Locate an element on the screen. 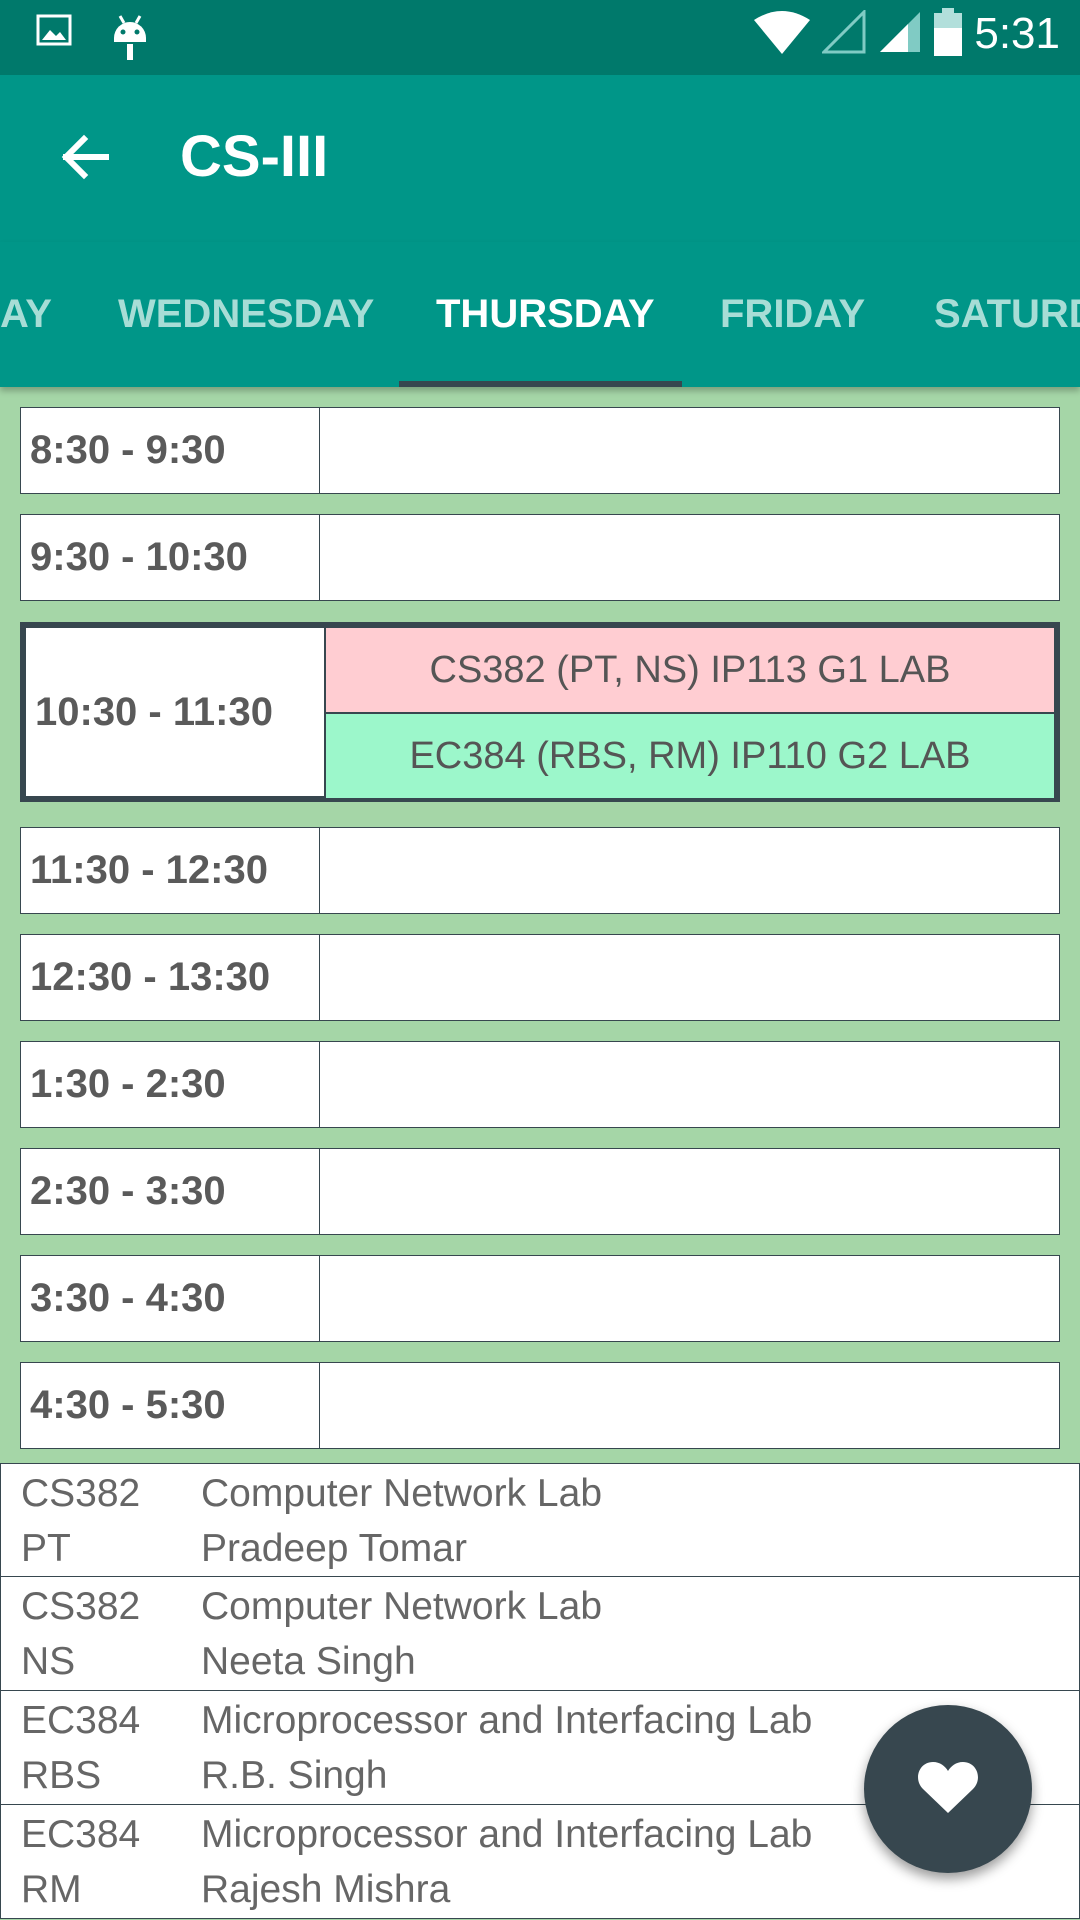 This screenshot has height=1920, width=1080. schedule-row: 2:30 - 3:30 is located at coordinates (540, 1191).